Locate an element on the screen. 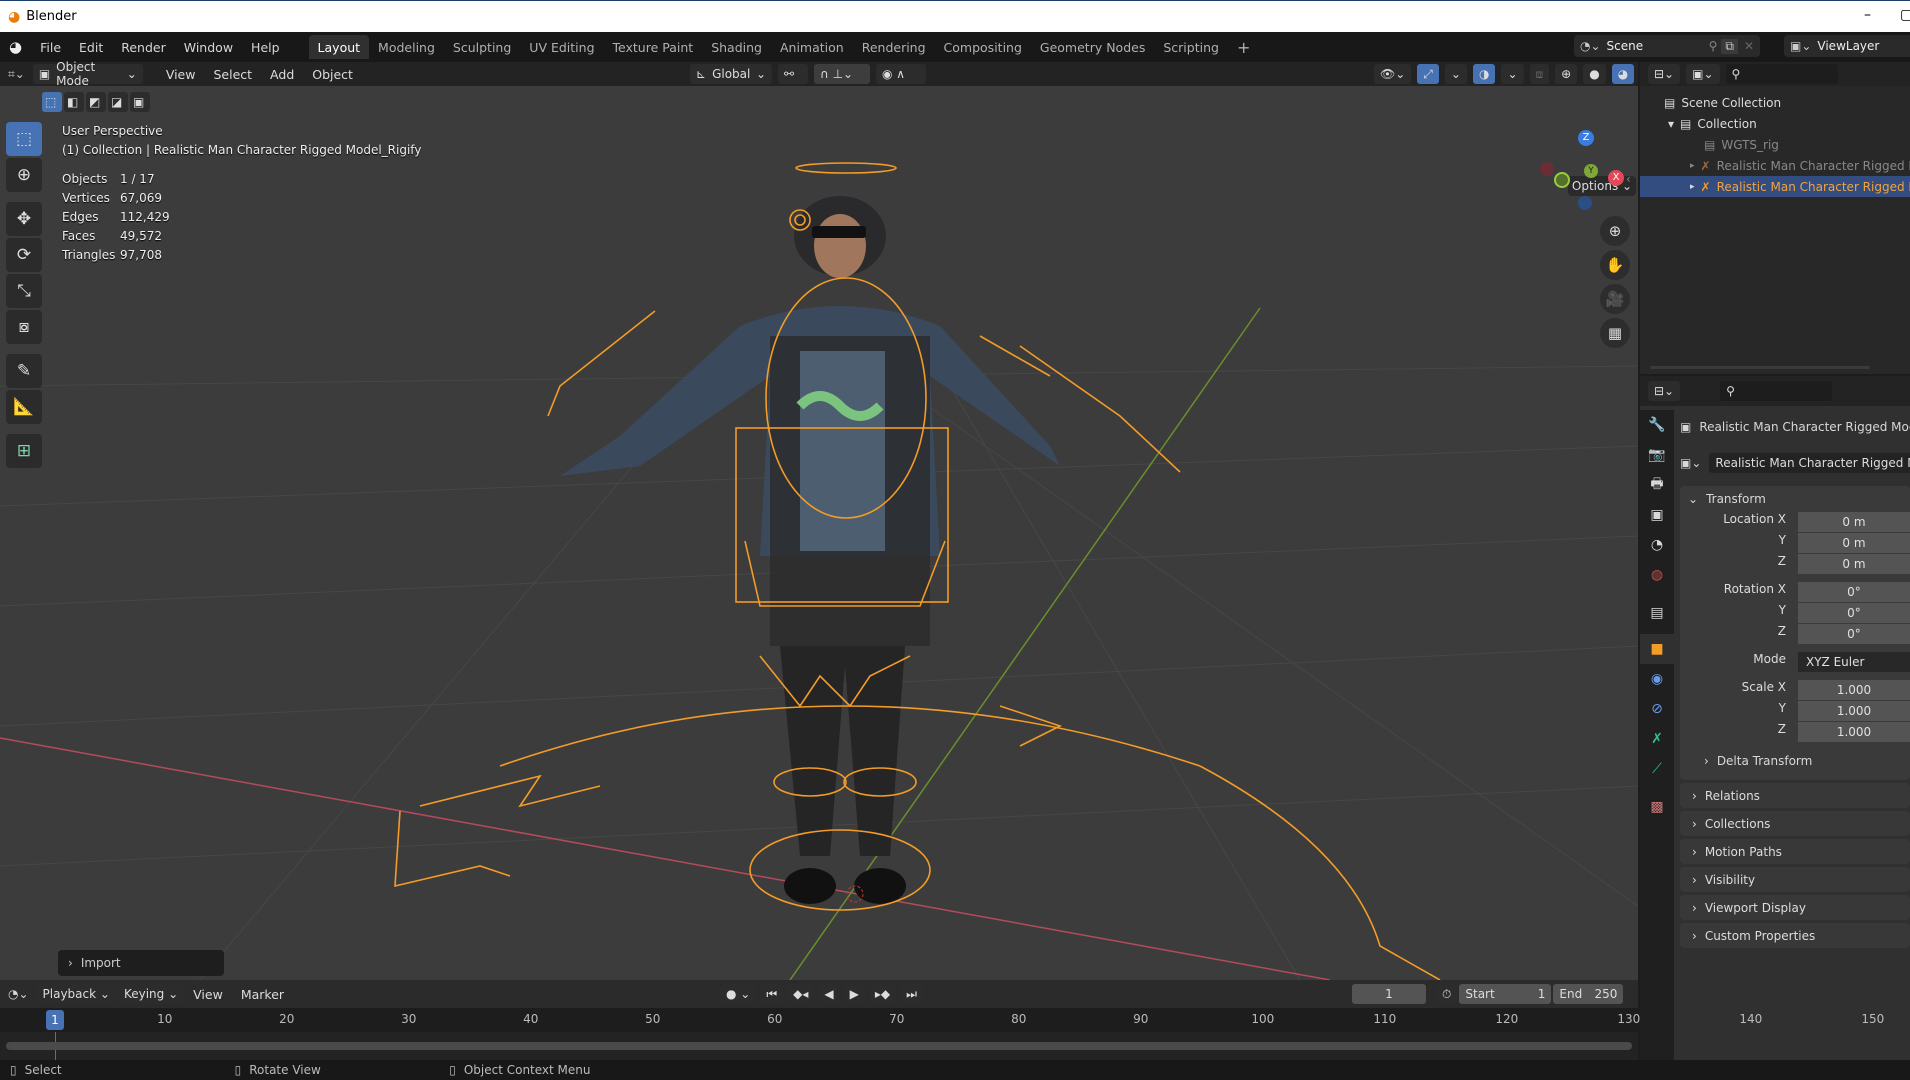 The width and height of the screenshot is (1910, 1080). rotate-tool: ⟳ is located at coordinates (24, 255).